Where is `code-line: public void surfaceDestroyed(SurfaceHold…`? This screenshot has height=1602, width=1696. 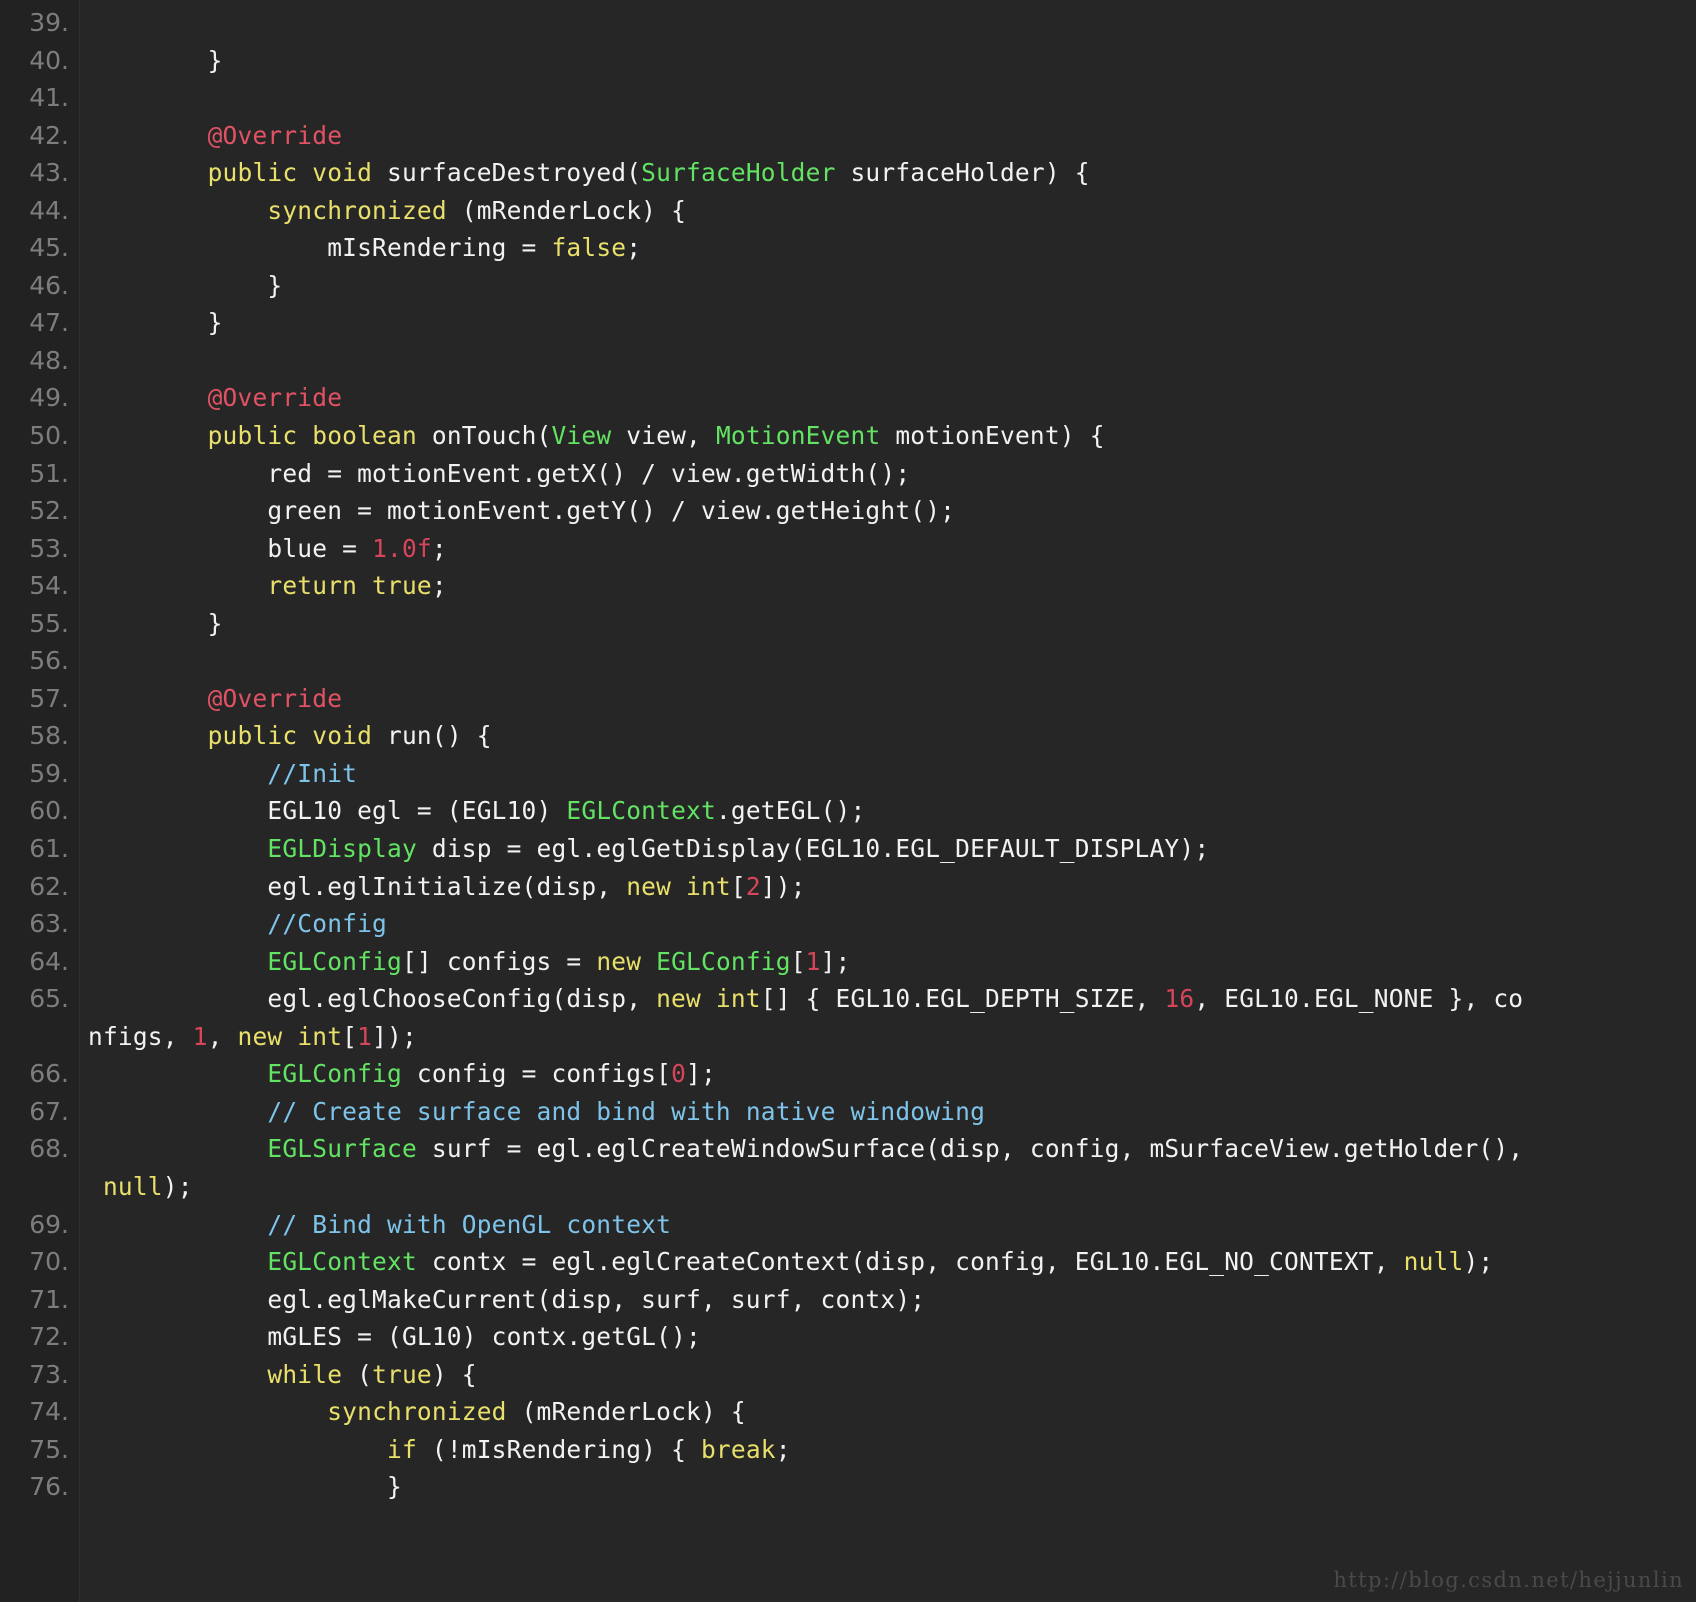
code-line: public void surfaceDestroyed(SurfaceHold… is located at coordinates (892, 173).